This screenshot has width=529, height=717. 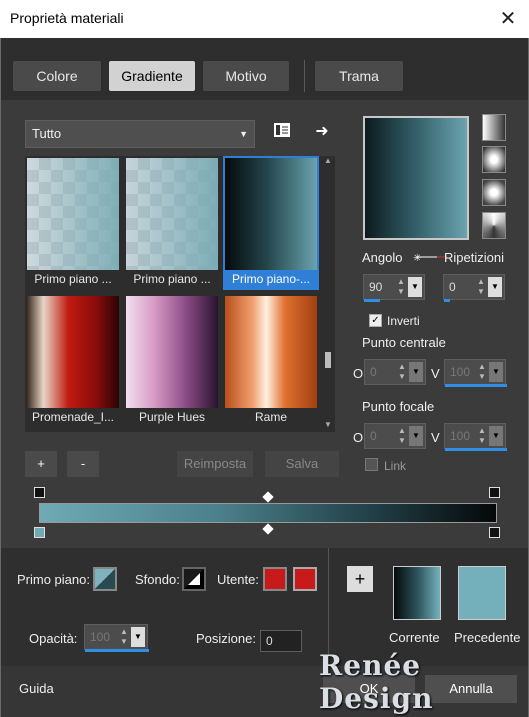 I want to click on focal-o-label: O, so click(x=358, y=437).